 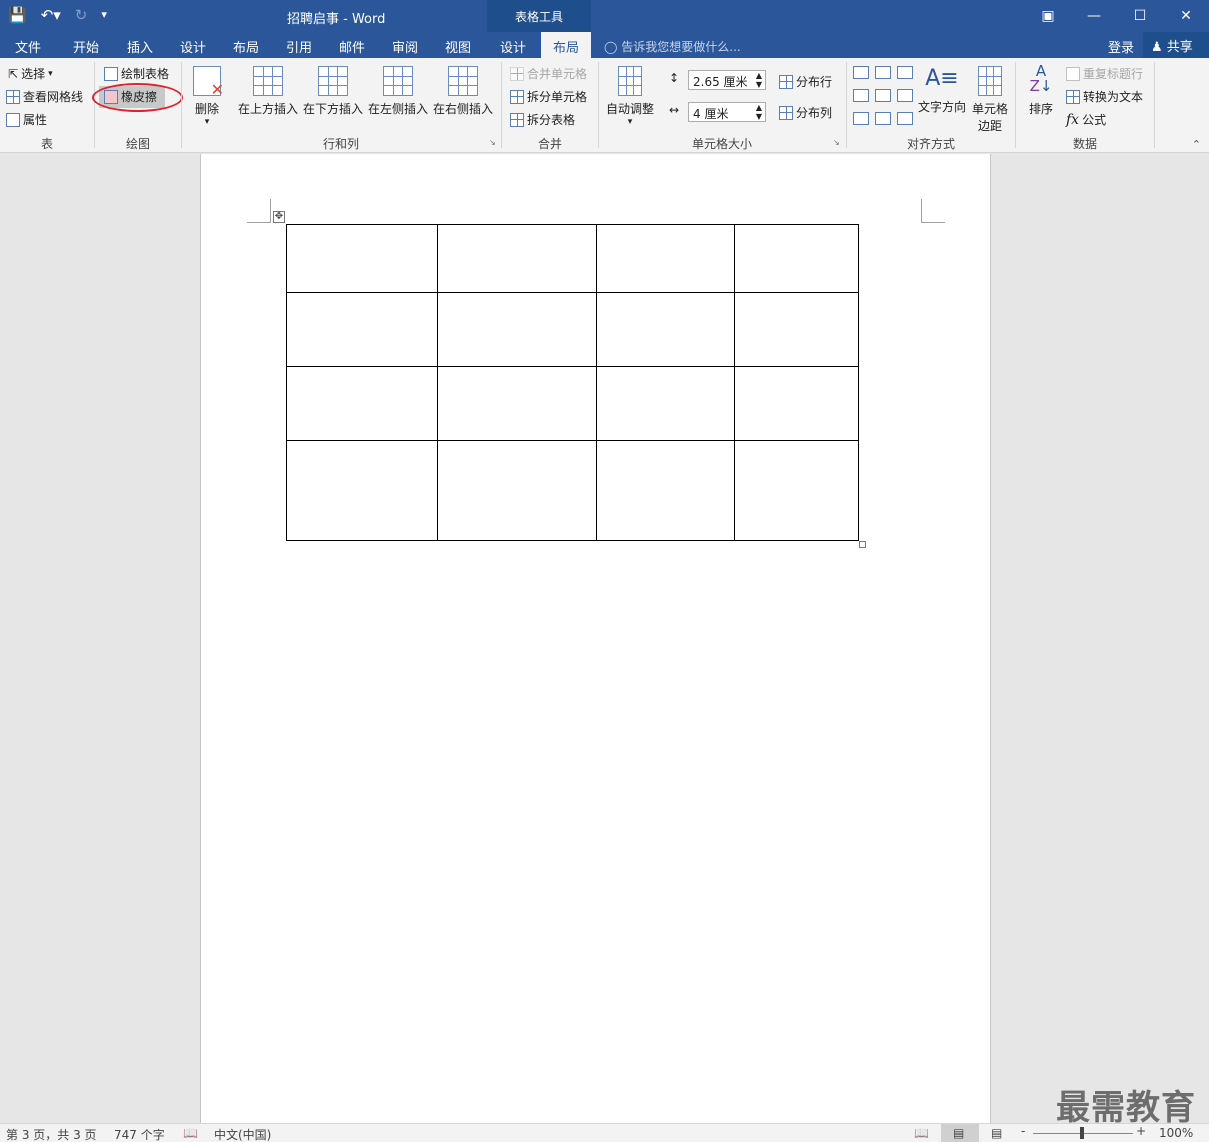 What do you see at coordinates (1176, 45) in the screenshot?
I see `share-button: ♟ 共享` at bounding box center [1176, 45].